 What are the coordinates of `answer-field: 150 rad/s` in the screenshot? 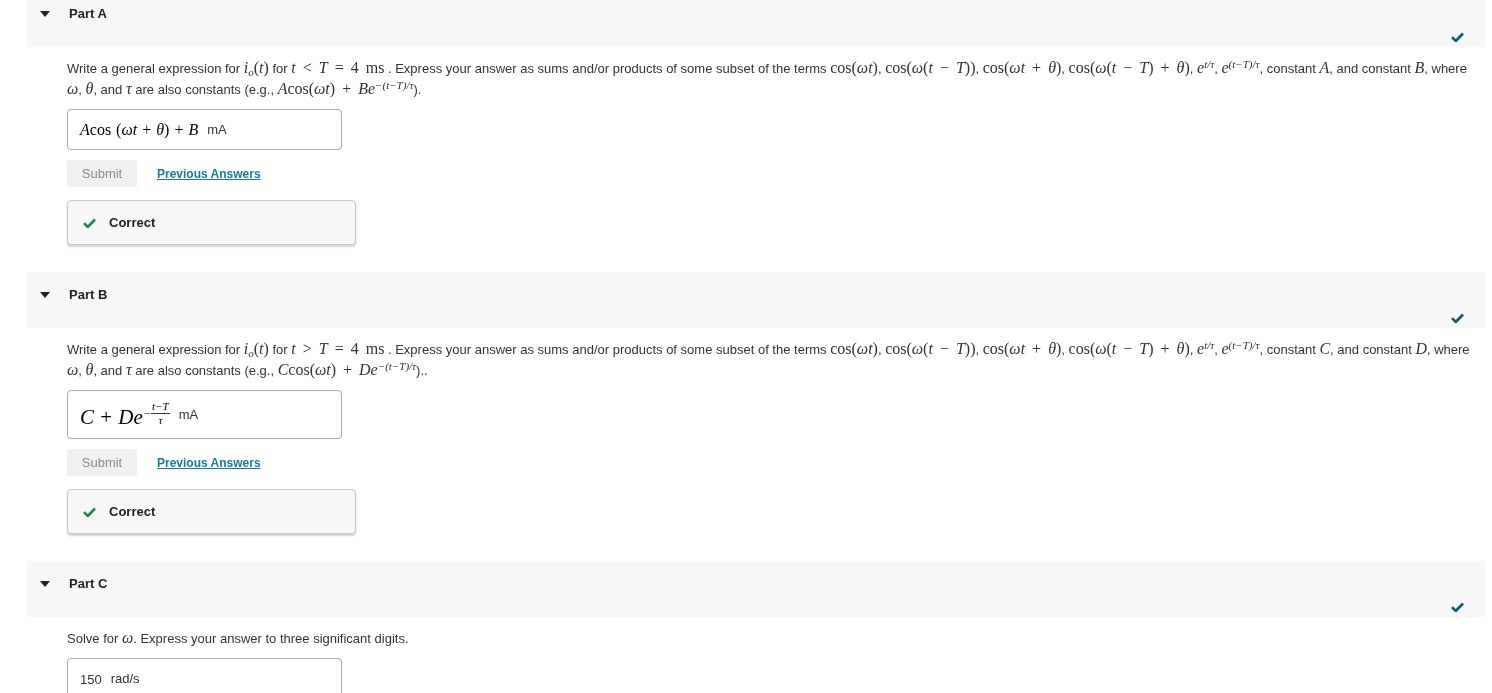 It's located at (204, 675).